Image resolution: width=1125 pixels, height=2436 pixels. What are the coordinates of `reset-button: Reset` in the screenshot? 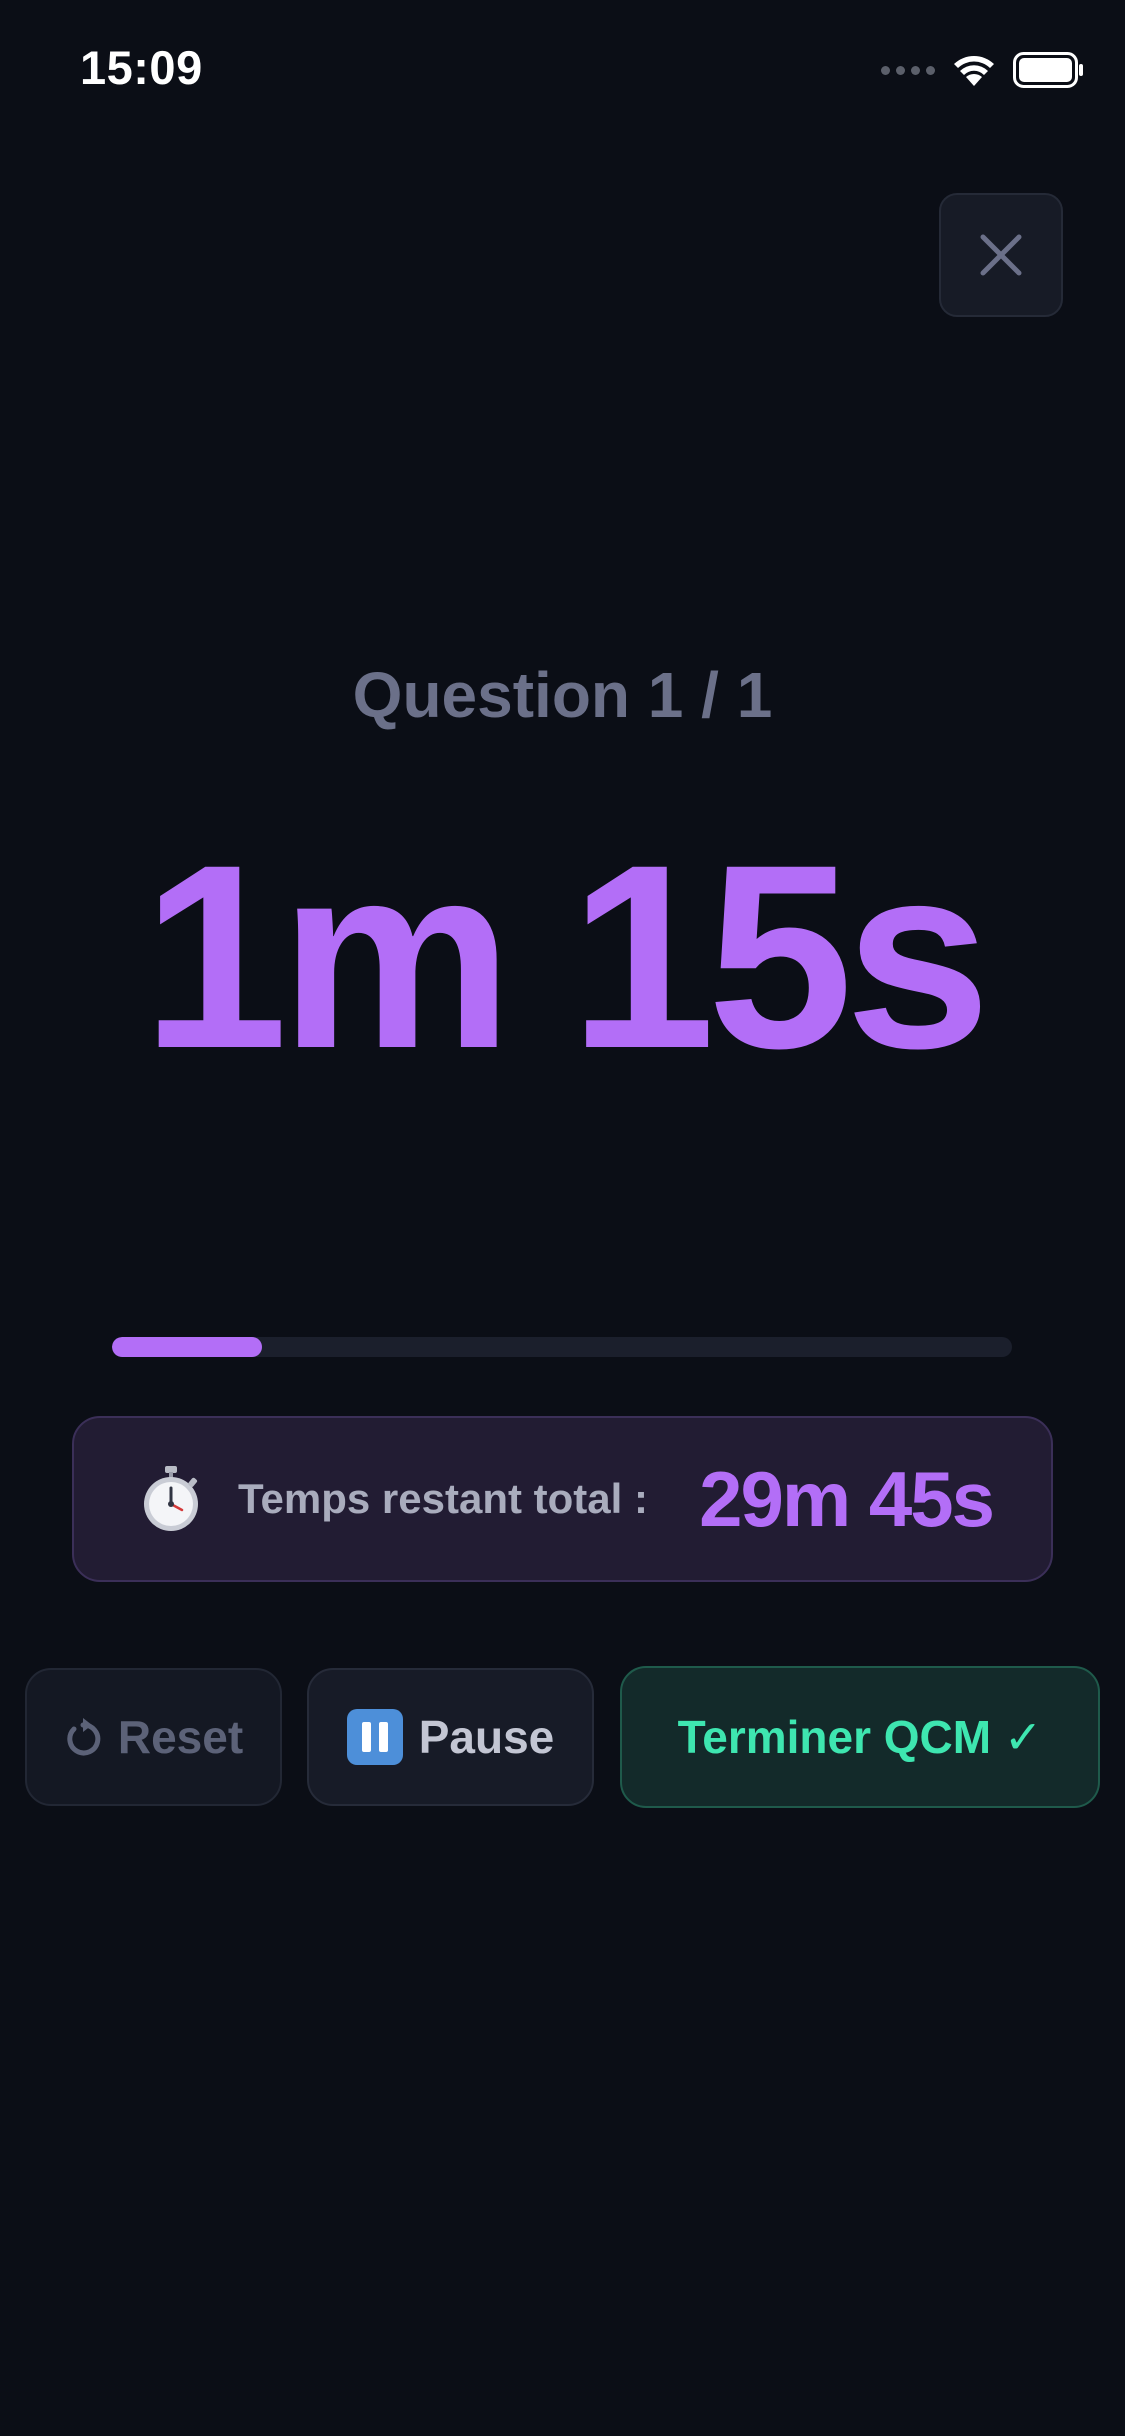 It's located at (153, 1737).